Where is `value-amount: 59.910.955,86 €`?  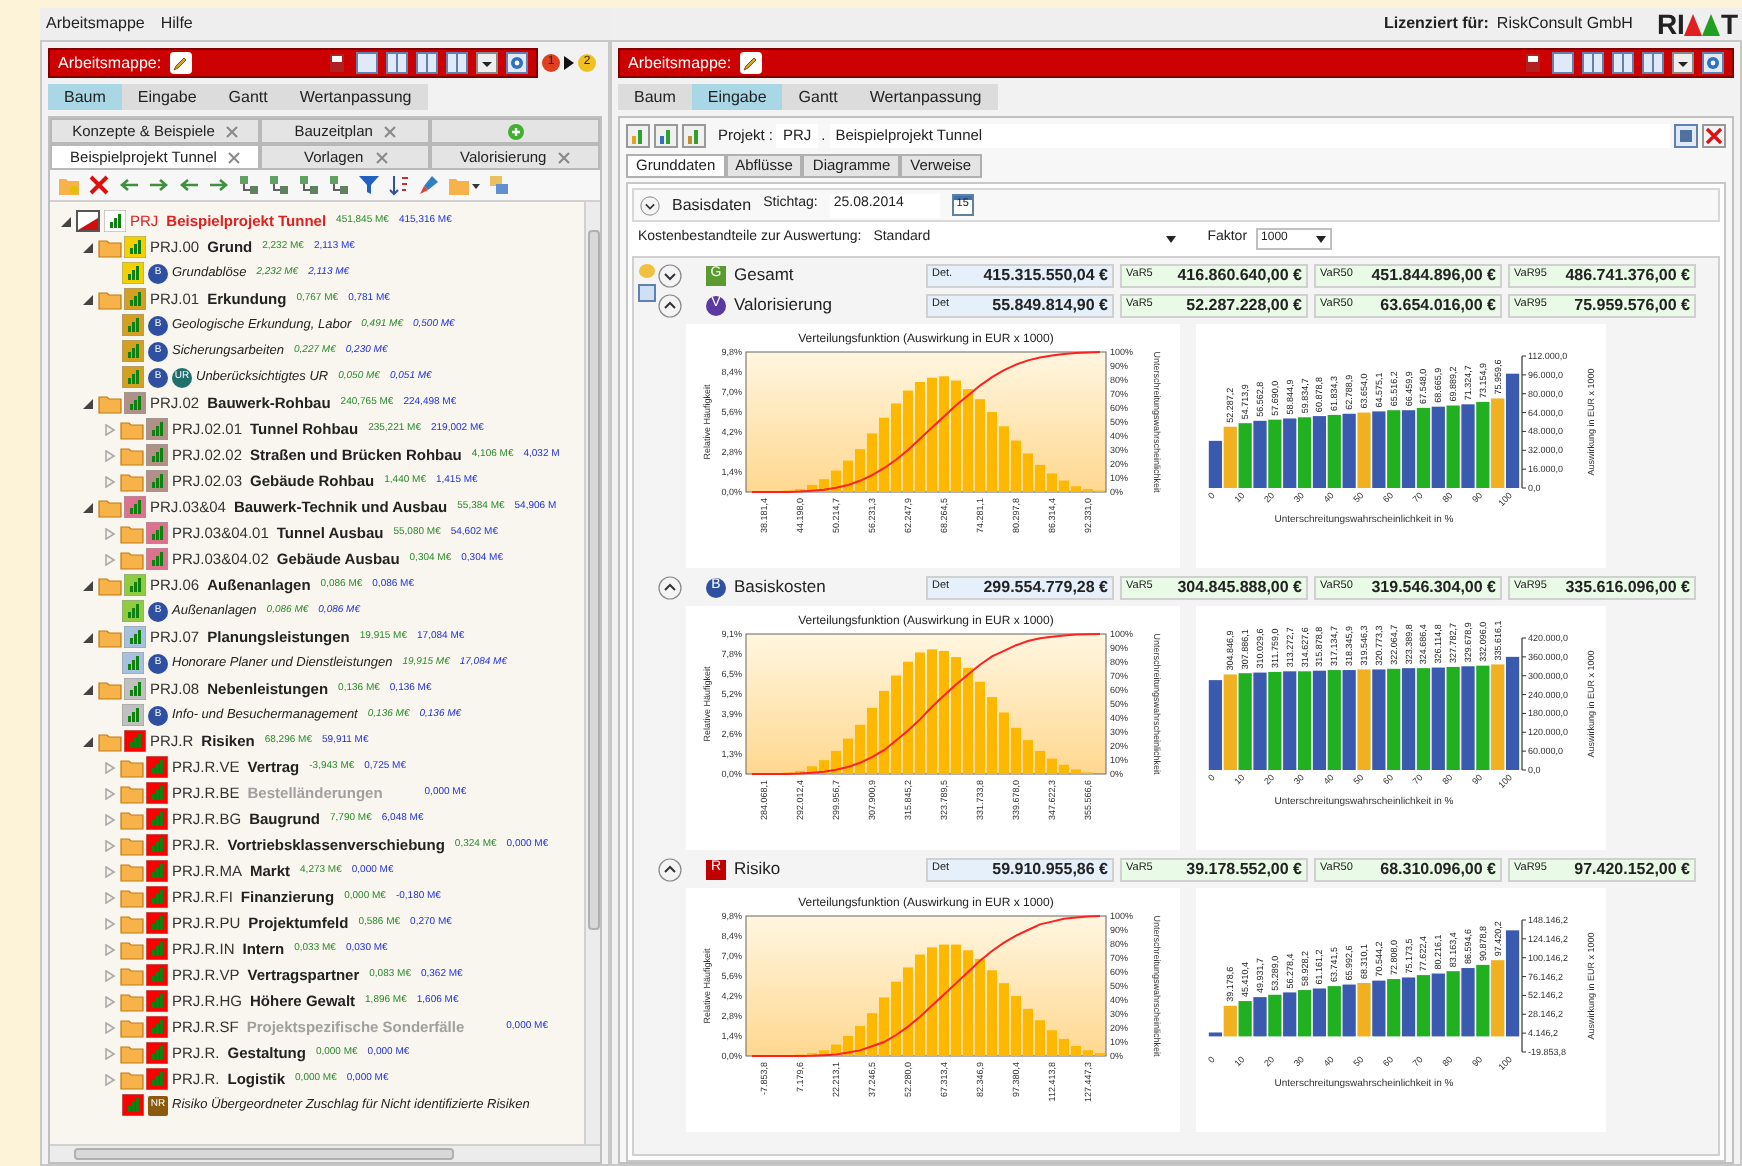 value-amount: 59.910.955,86 € is located at coordinates (1050, 869).